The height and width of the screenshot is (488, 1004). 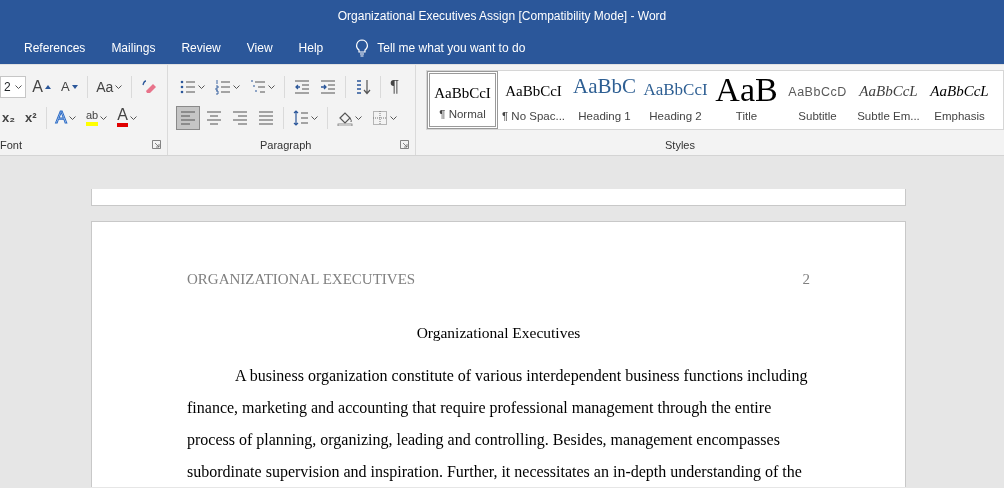 What do you see at coordinates (806, 279) in the screenshot?
I see `page-number: 2` at bounding box center [806, 279].